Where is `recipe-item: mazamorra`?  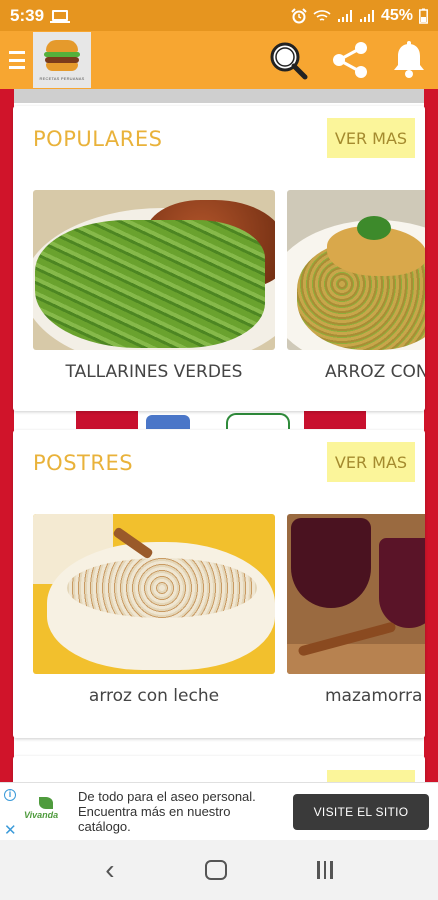
recipe-item: mazamorra is located at coordinates (356, 610).